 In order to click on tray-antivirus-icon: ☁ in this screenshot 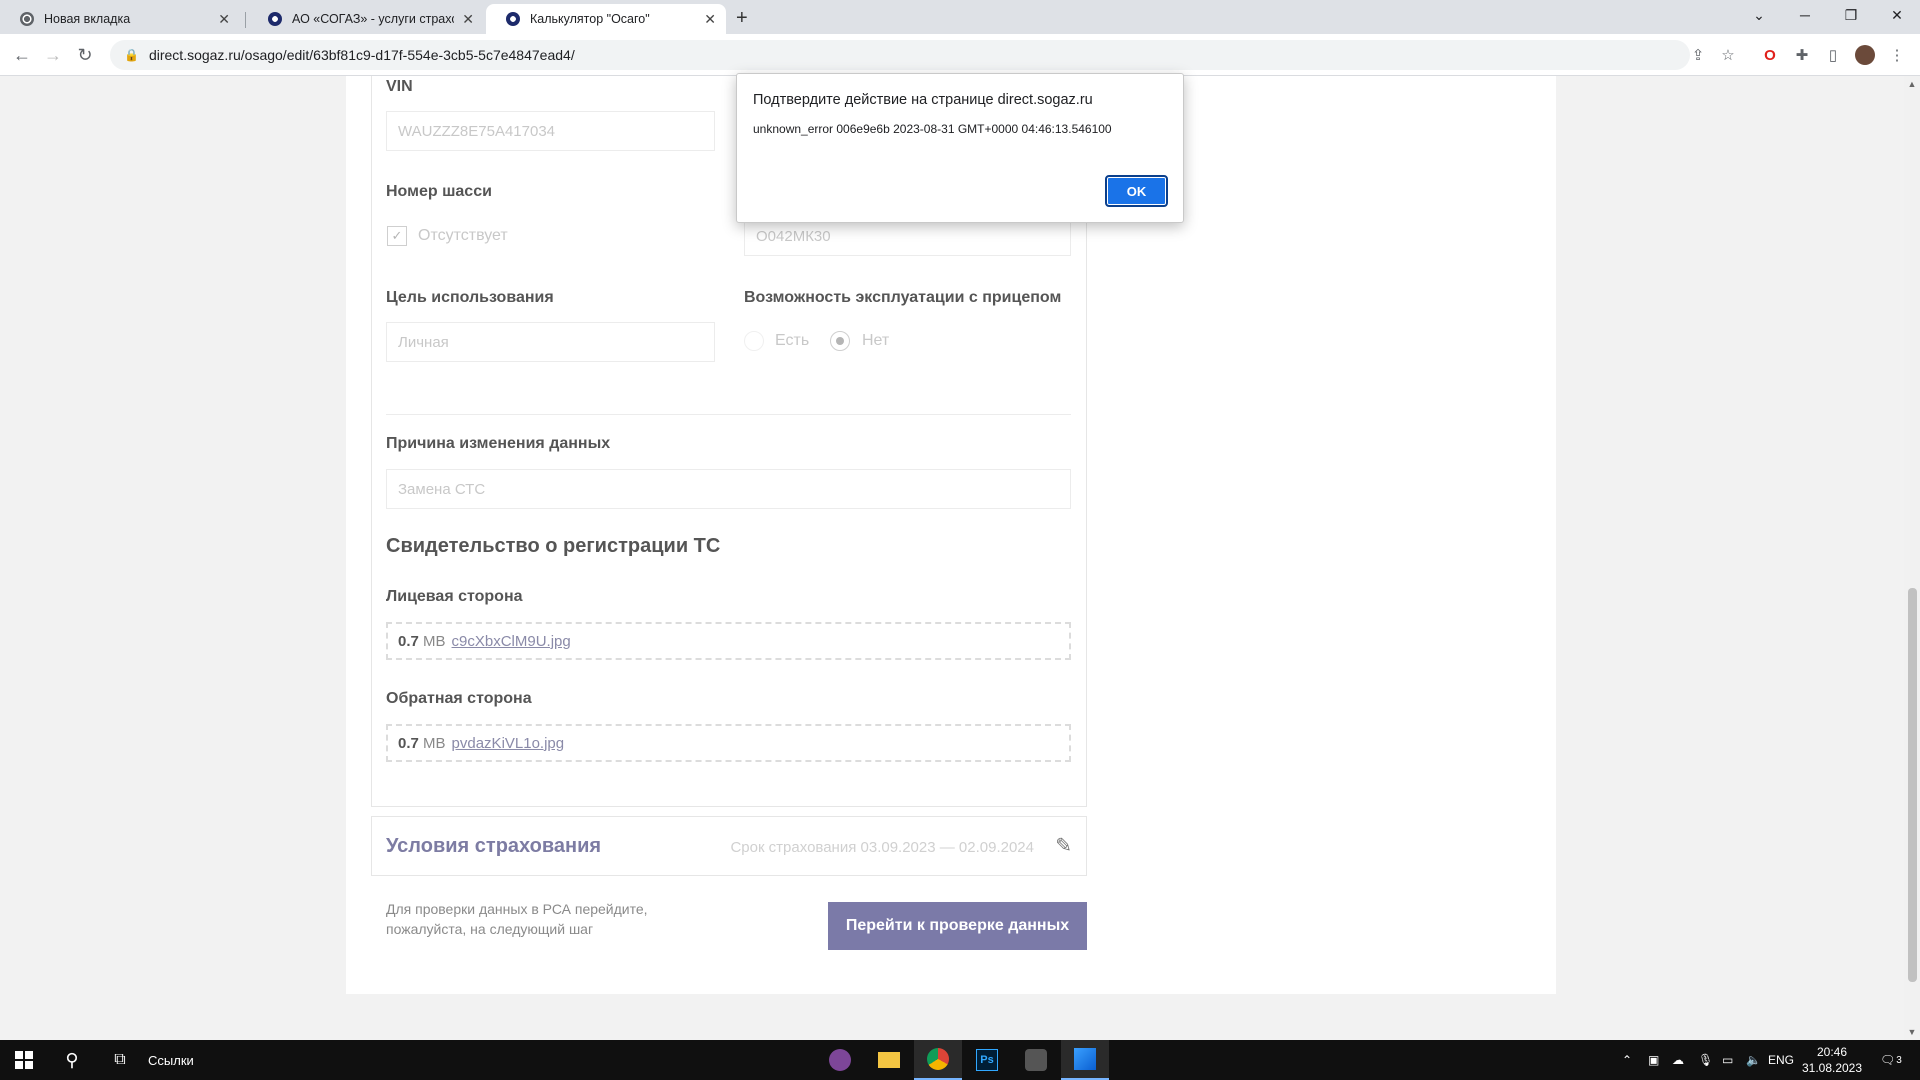, I will do `click(1678, 1060)`.